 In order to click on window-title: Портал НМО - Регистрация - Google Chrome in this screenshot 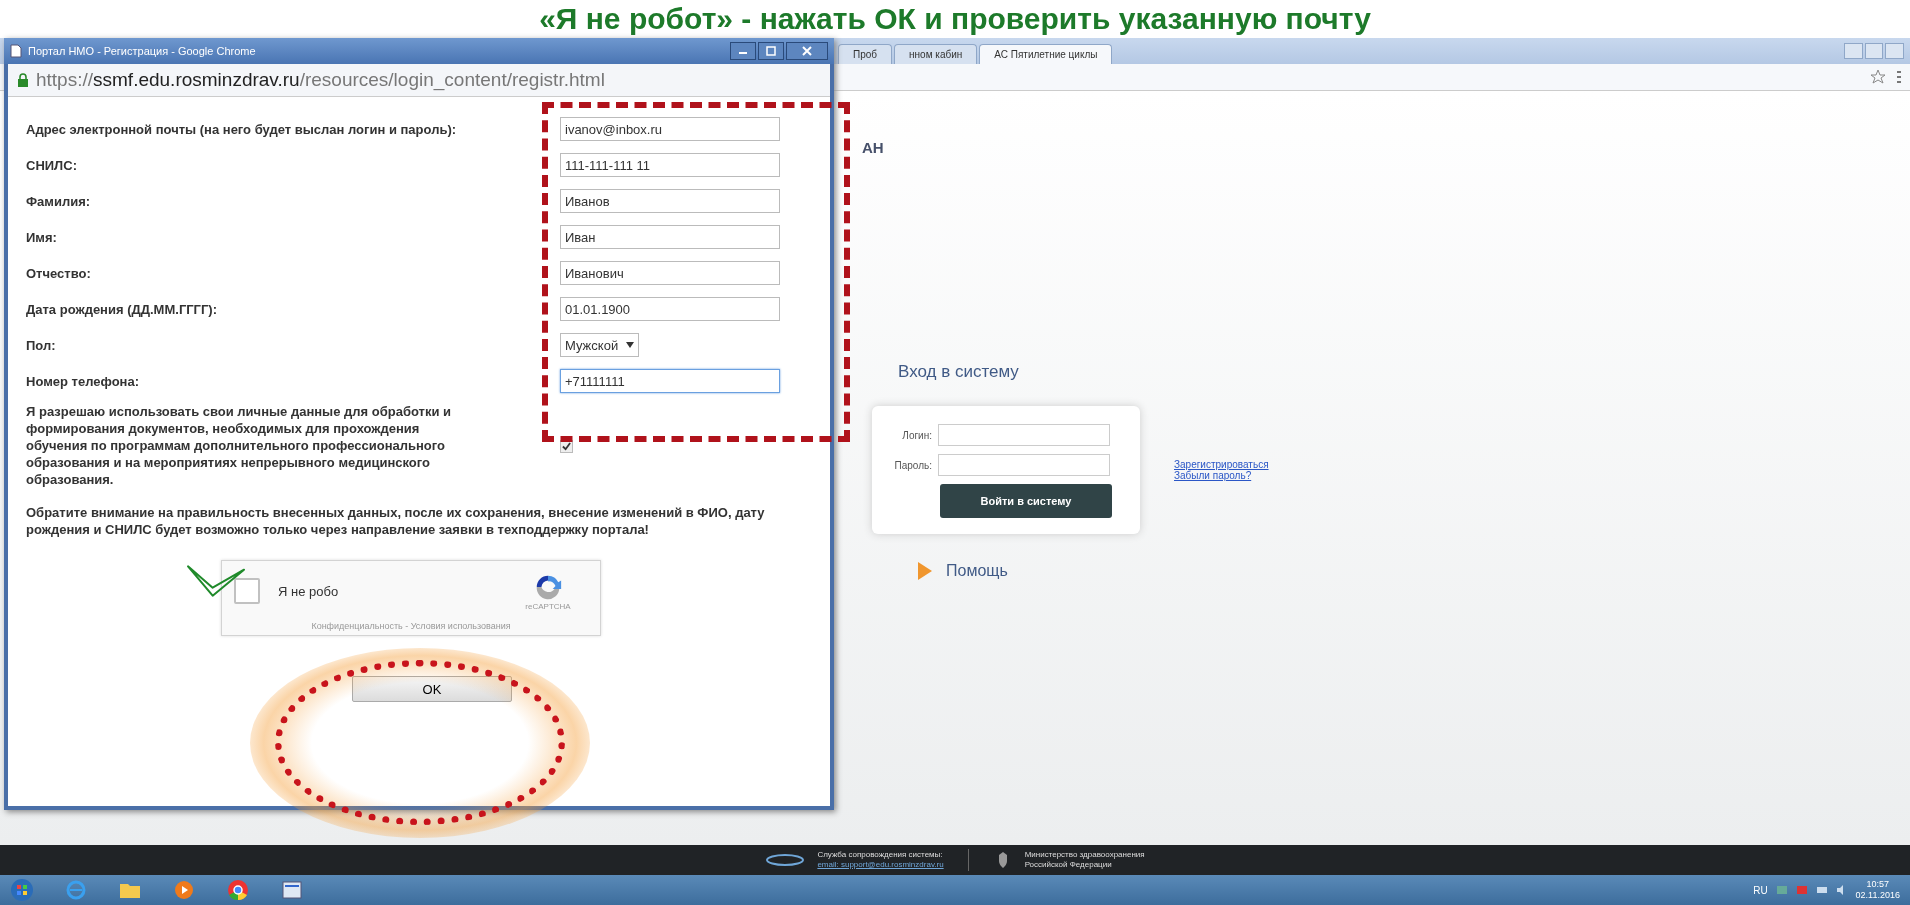, I will do `click(142, 51)`.